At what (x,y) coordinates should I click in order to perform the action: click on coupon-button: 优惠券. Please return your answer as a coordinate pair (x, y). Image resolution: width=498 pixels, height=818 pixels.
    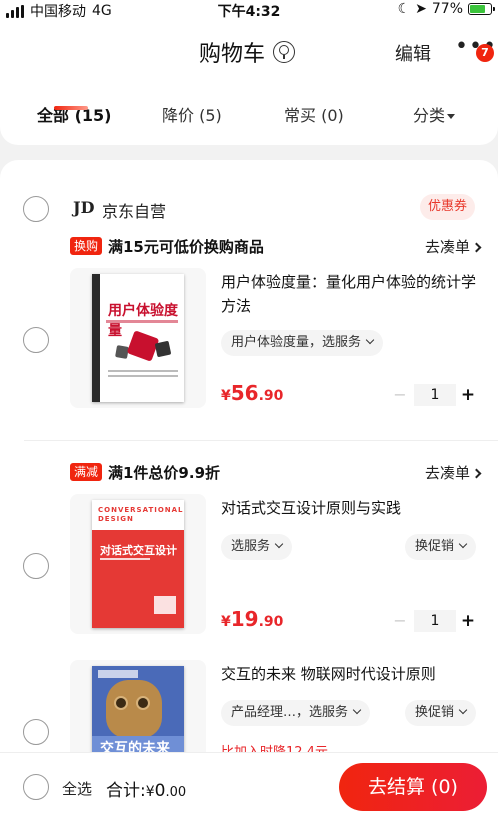
    Looking at the image, I should click on (448, 207).